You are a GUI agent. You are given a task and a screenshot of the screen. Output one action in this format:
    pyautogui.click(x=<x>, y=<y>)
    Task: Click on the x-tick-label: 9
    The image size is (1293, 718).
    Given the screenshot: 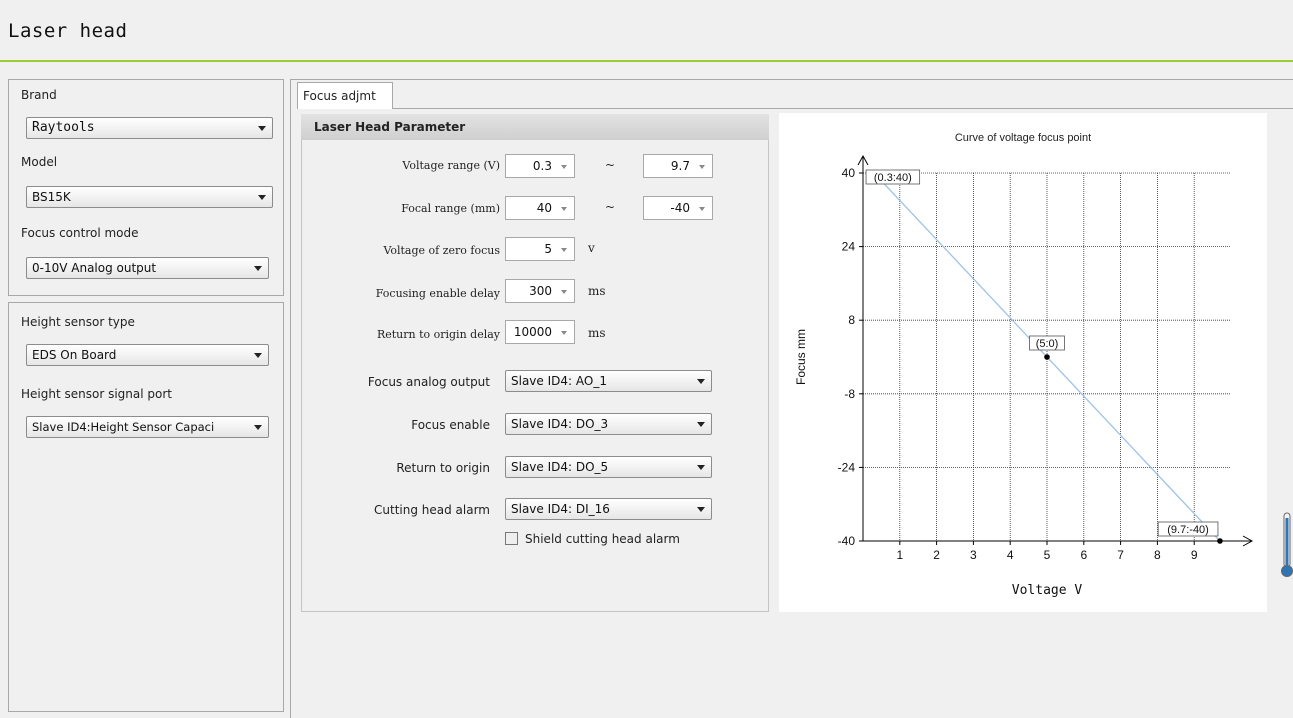 What is the action you would take?
    pyautogui.click(x=1194, y=555)
    